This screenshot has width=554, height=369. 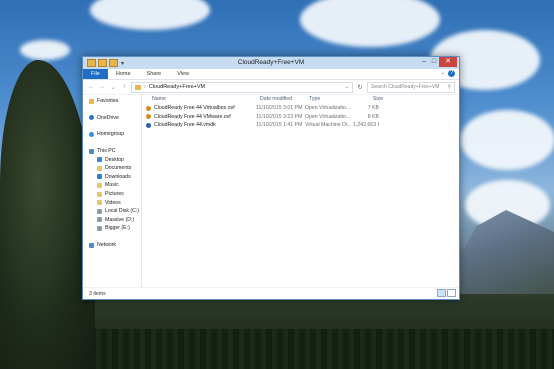 I want to click on refresh-icon: ↻, so click(x=360, y=87).